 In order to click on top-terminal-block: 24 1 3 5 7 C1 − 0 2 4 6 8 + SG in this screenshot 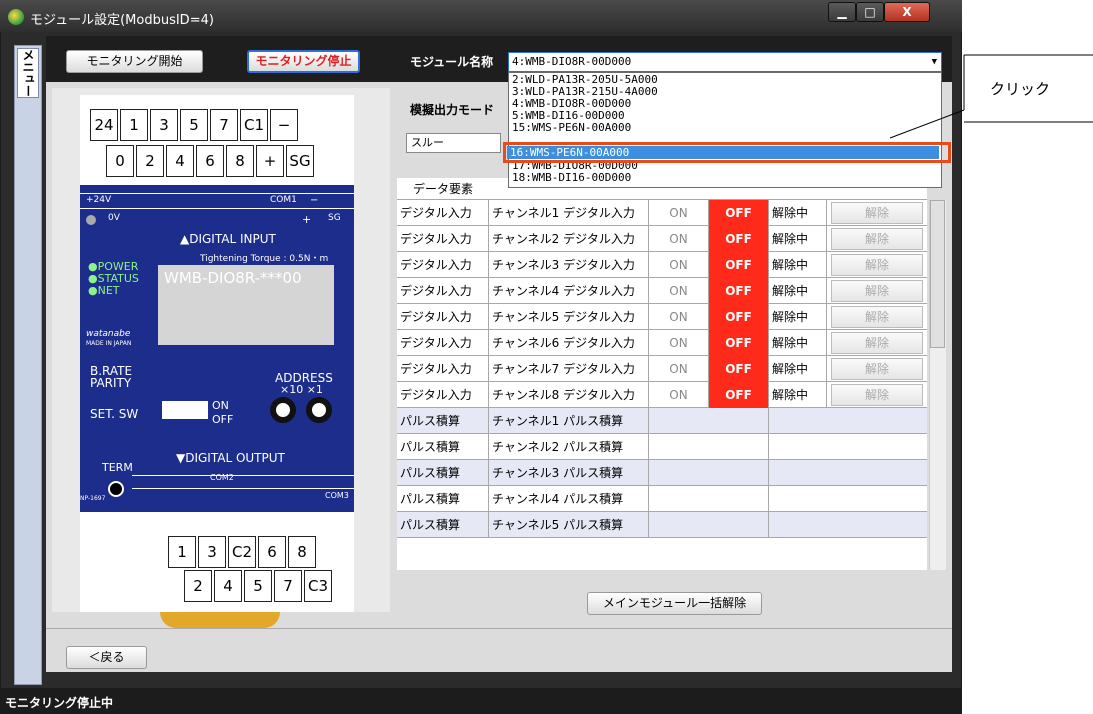, I will do `click(217, 140)`.